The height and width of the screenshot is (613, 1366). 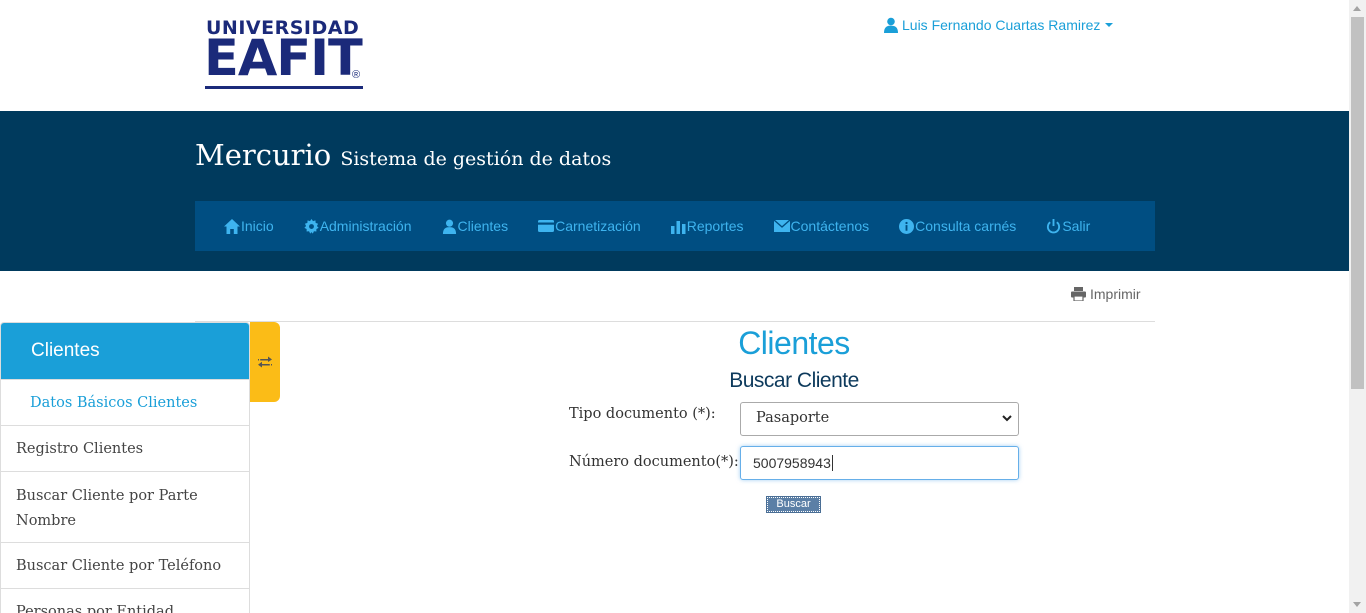 What do you see at coordinates (125, 506) in the screenshot?
I see `sidebar-item-buscar-nombre: Buscar Cliente por Parte Nombre` at bounding box center [125, 506].